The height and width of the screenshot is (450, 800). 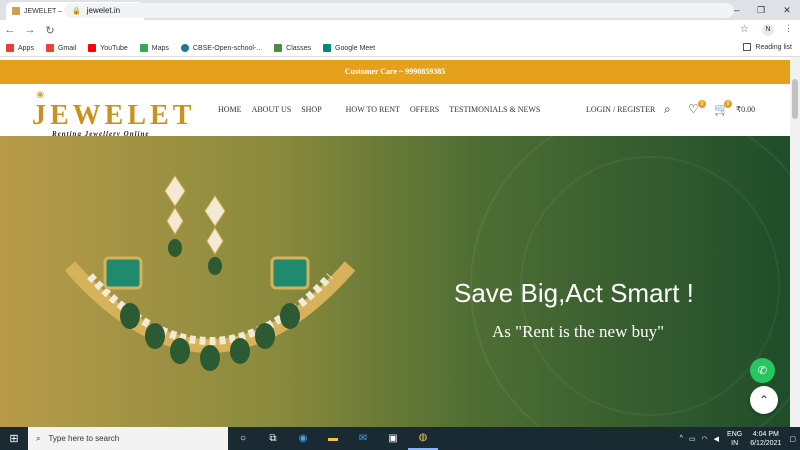 I want to click on scrollbar-thumb, so click(x=795, y=99).